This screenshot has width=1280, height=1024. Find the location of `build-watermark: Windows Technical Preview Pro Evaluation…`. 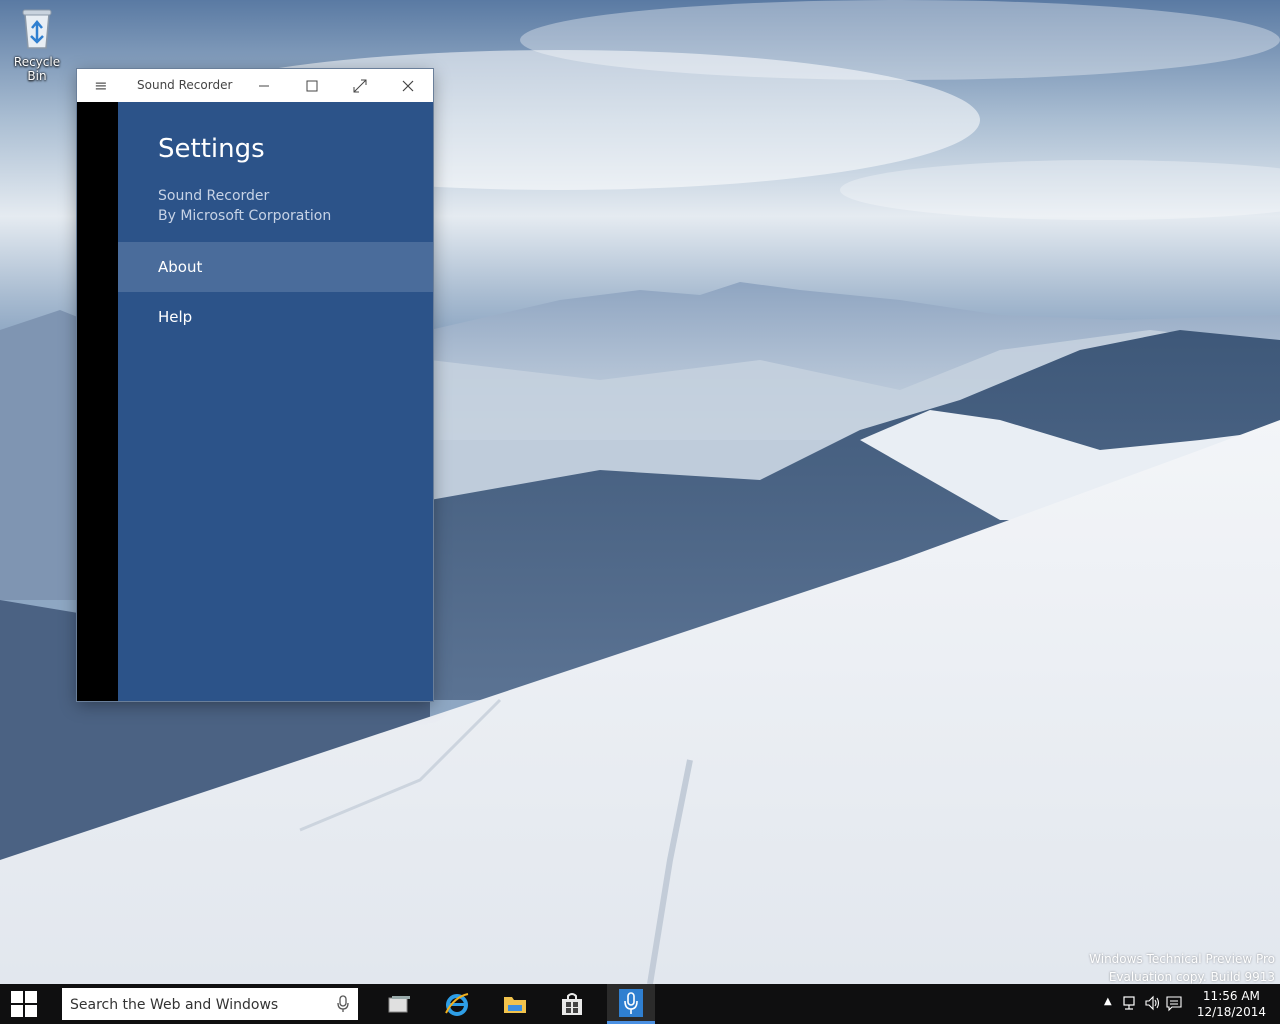

build-watermark: Windows Technical Preview Pro Evaluation… is located at coordinates (1182, 967).